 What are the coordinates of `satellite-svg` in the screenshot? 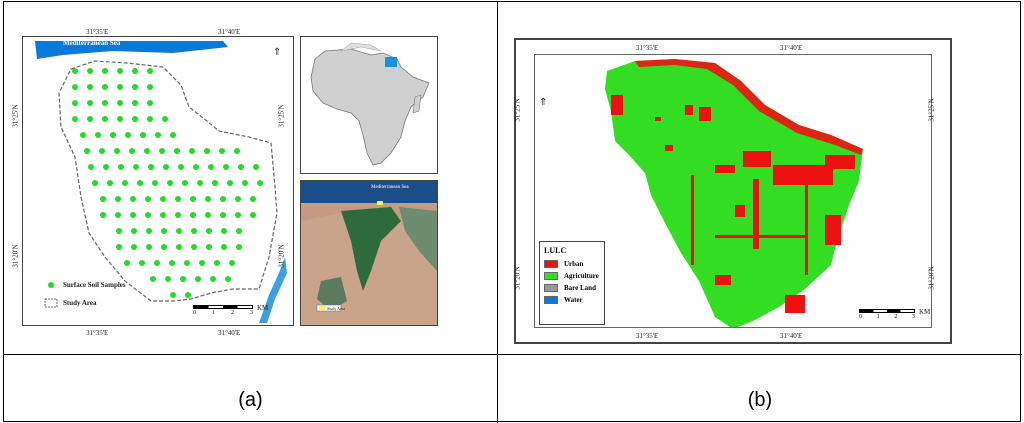 It's located at (369, 253).